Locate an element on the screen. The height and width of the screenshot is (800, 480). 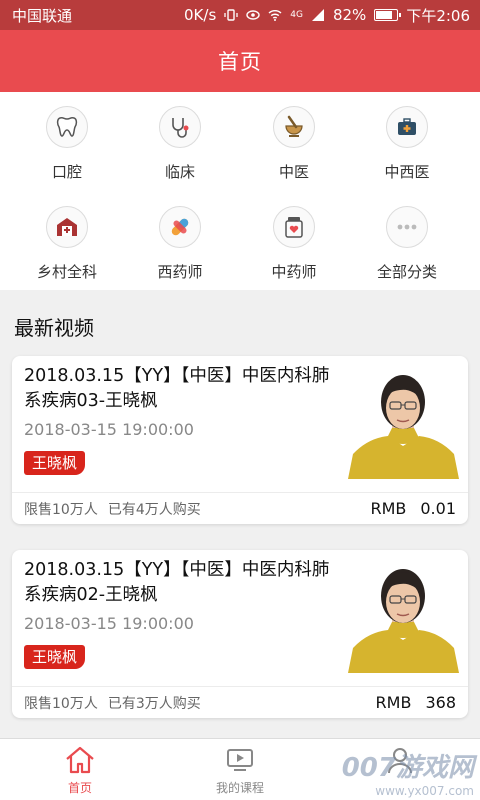
price: RMB 0.01 is located at coordinates (413, 508).